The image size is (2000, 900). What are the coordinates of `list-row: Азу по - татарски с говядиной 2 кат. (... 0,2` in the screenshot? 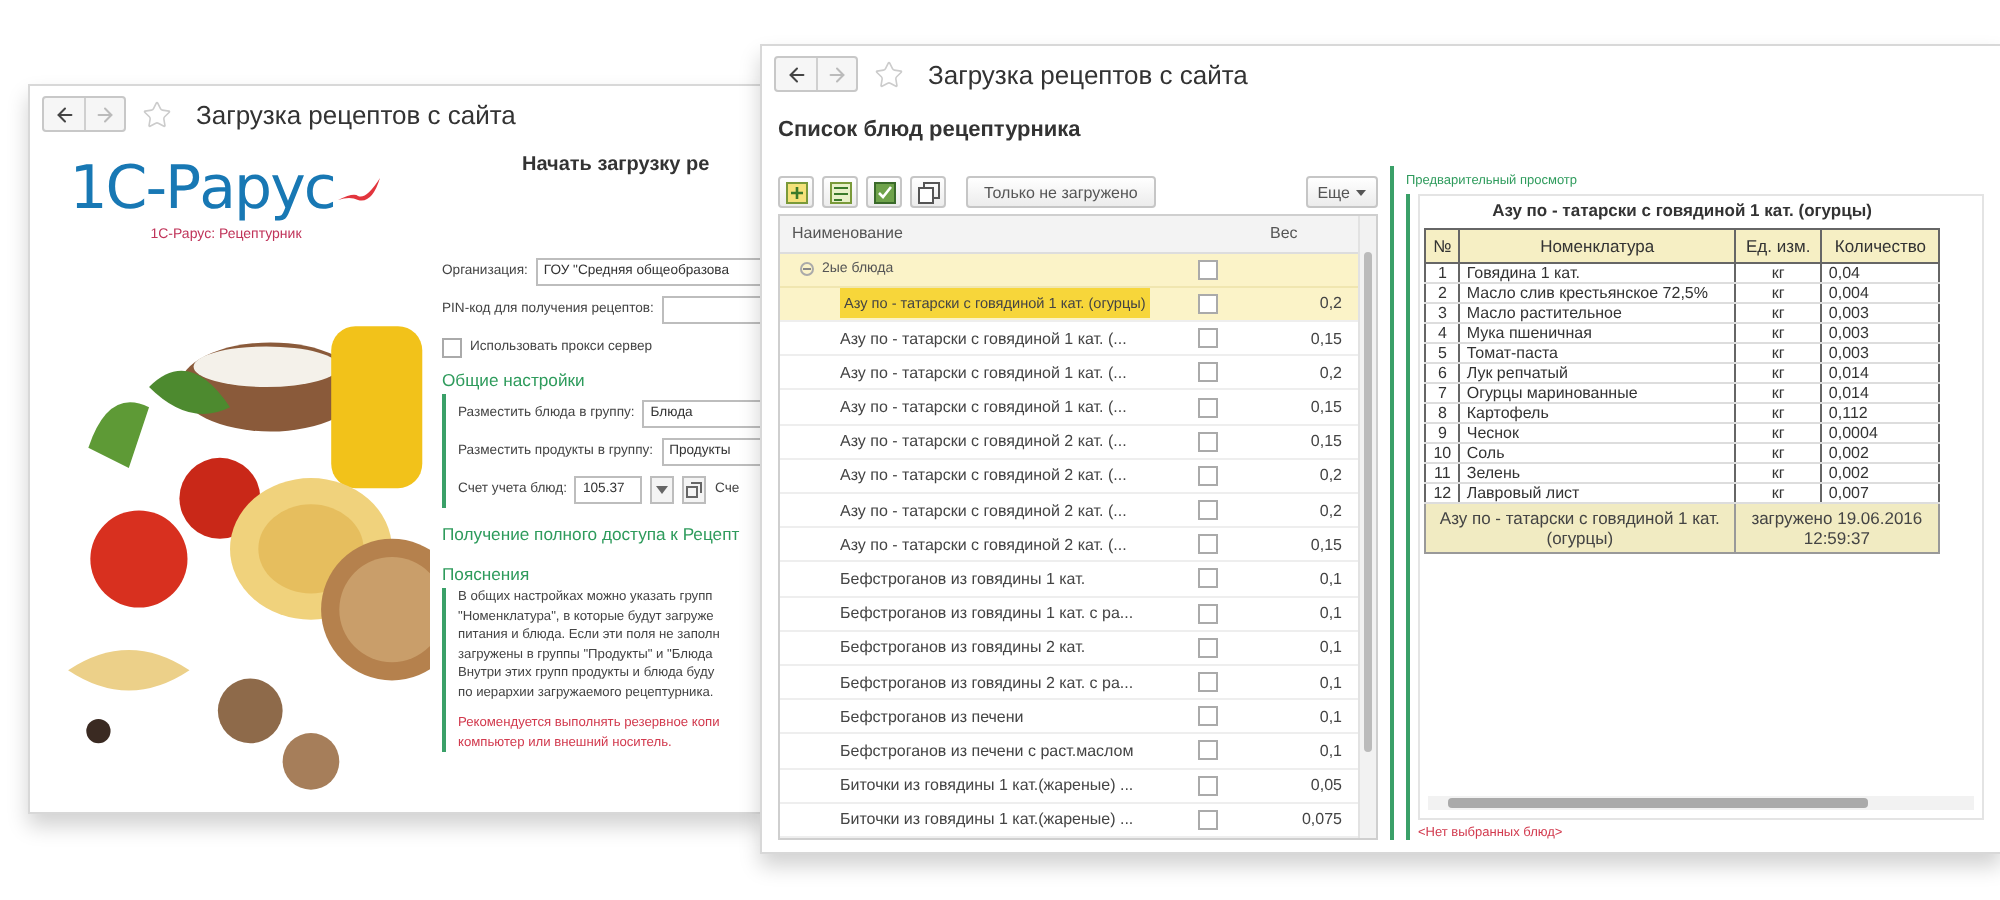 It's located at (1069, 511).